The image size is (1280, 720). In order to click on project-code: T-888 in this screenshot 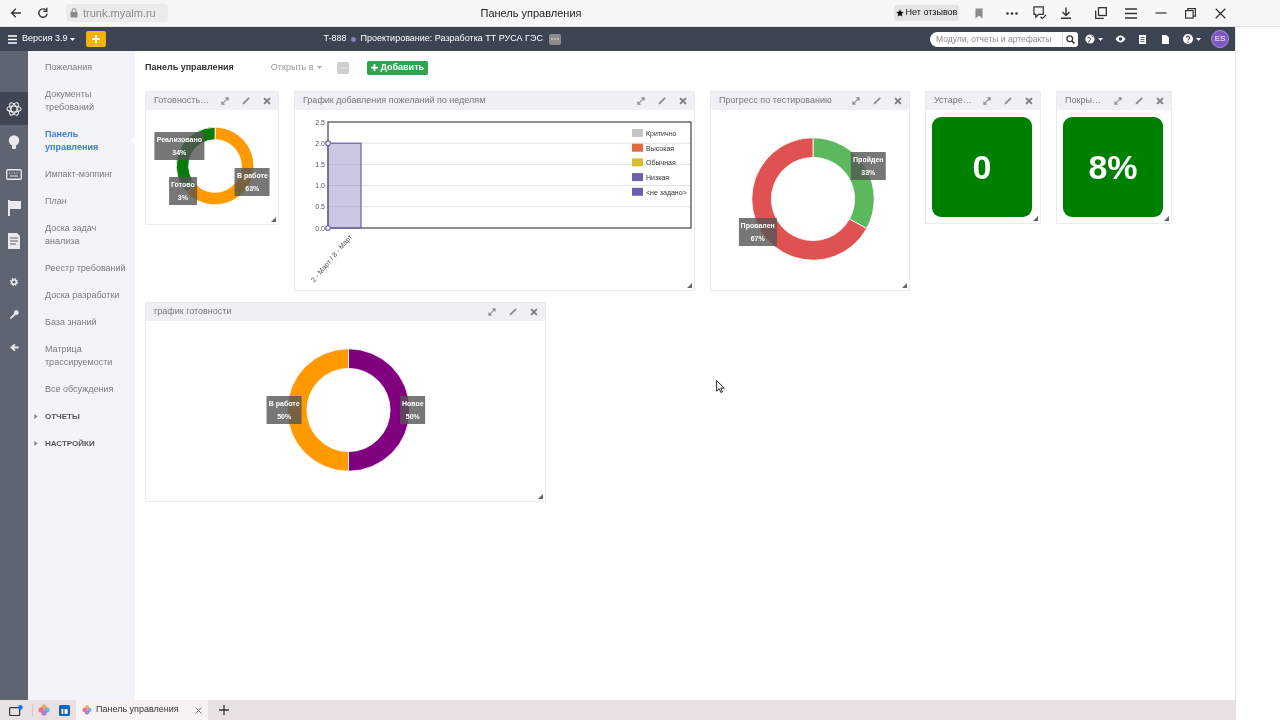, I will do `click(335, 39)`.